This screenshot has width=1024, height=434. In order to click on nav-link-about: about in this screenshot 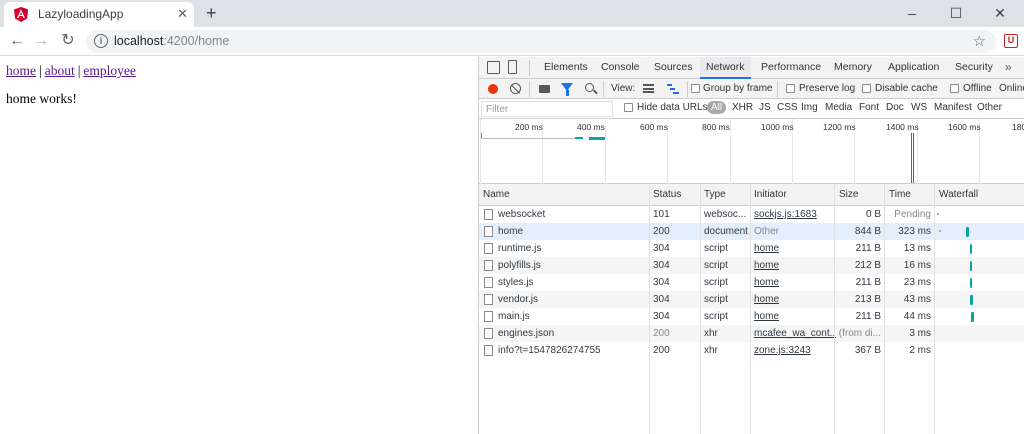, I will do `click(60, 70)`.